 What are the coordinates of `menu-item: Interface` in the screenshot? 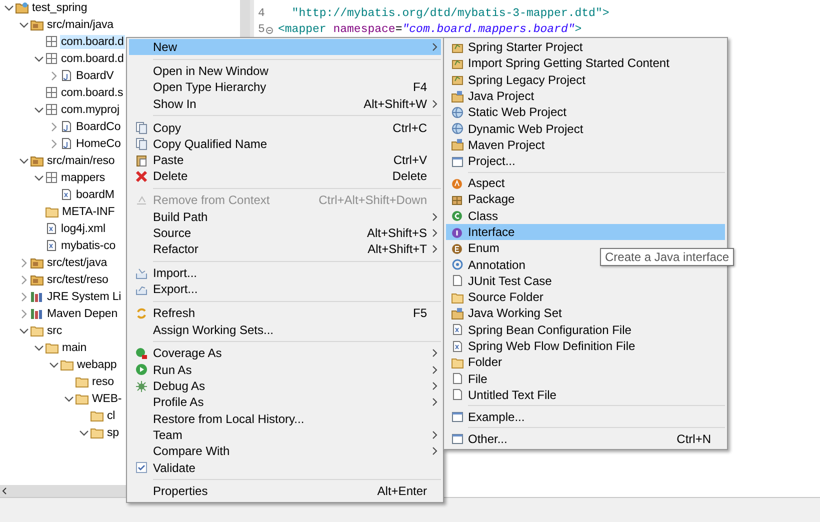 It's located at (585, 232).